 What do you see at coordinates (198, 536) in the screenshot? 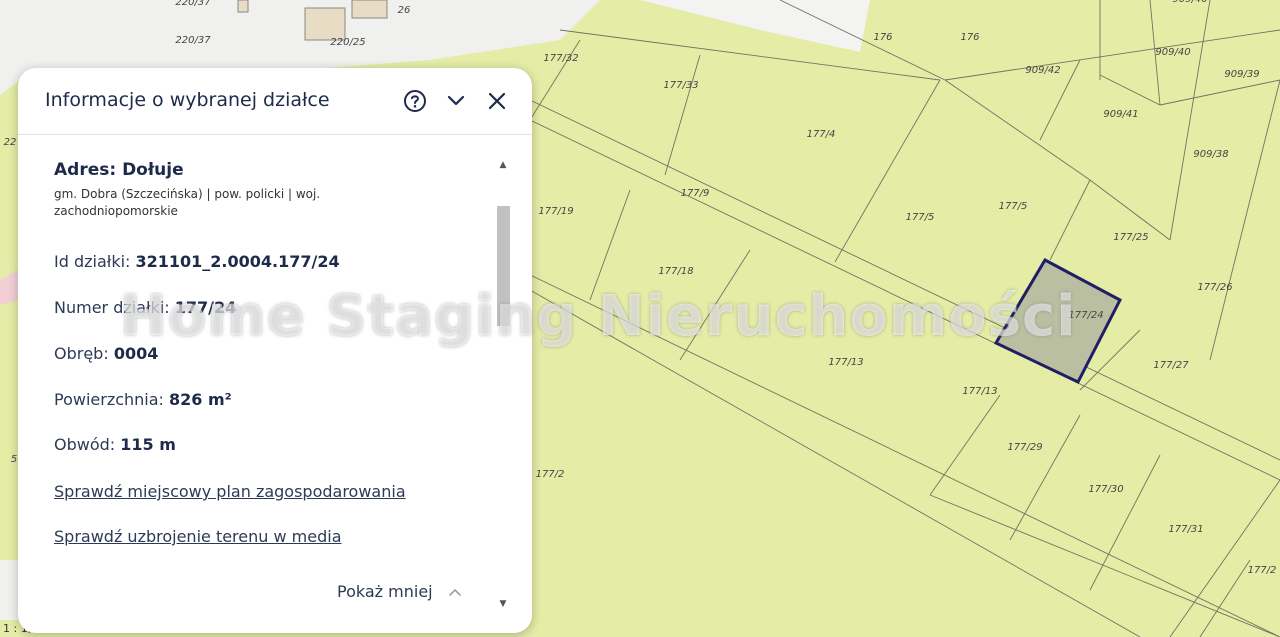
I see `utilities-link: Sprawdź uzbrojenie terenu w media` at bounding box center [198, 536].